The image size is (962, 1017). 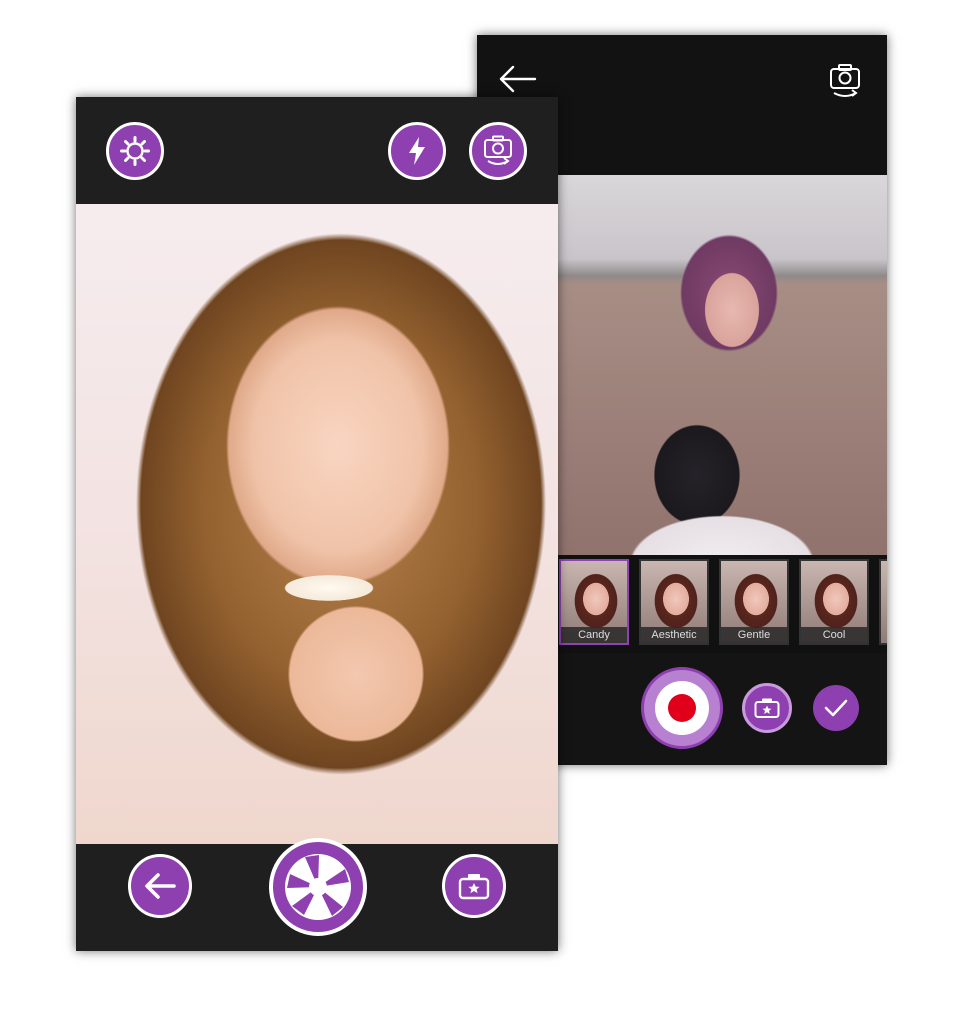 I want to click on filter-label: Gentle, so click(x=754, y=635).